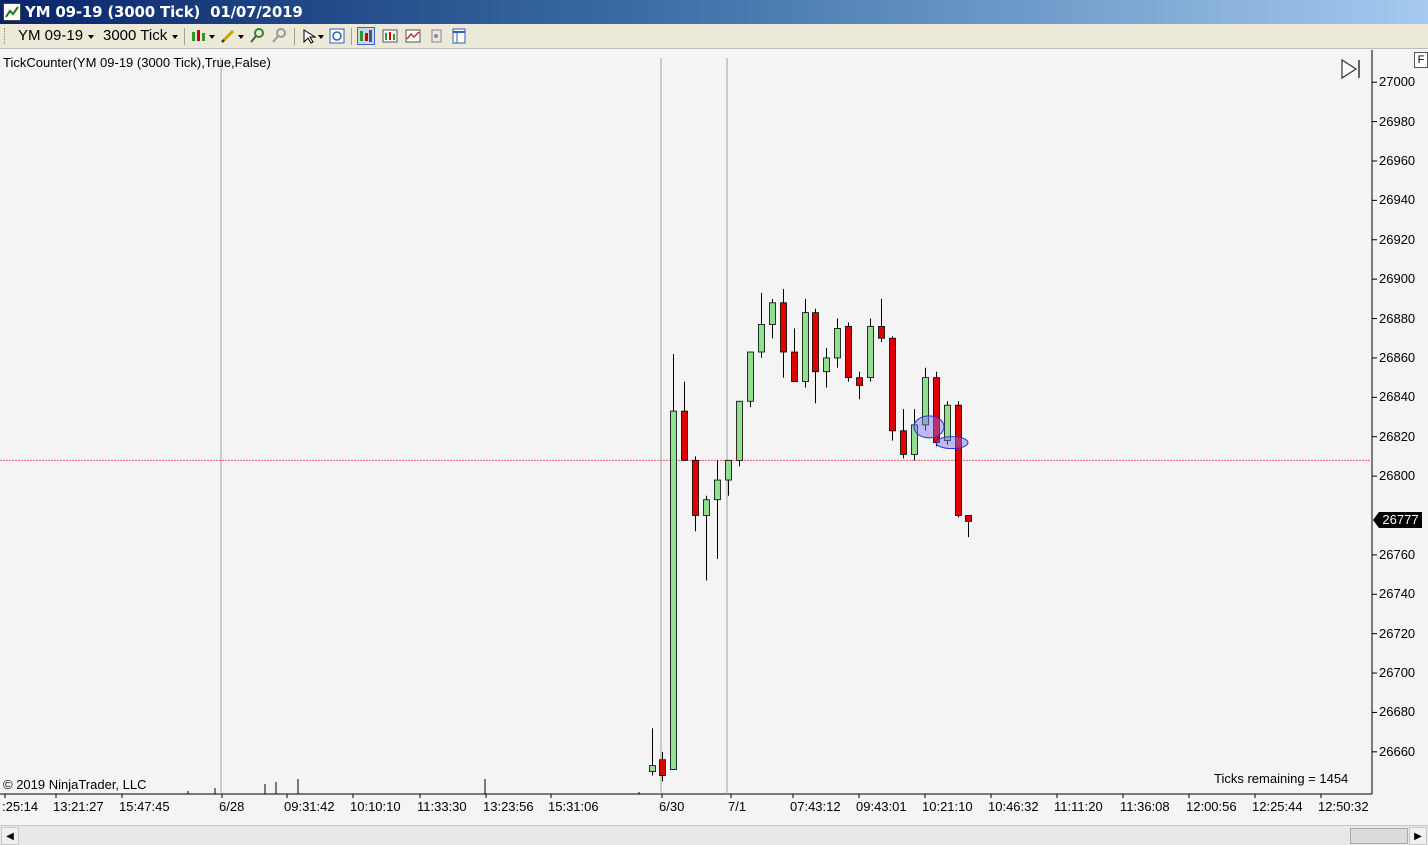 This screenshot has height=845, width=1428. What do you see at coordinates (737, 806) in the screenshot?
I see `time-tick-label: 7/1` at bounding box center [737, 806].